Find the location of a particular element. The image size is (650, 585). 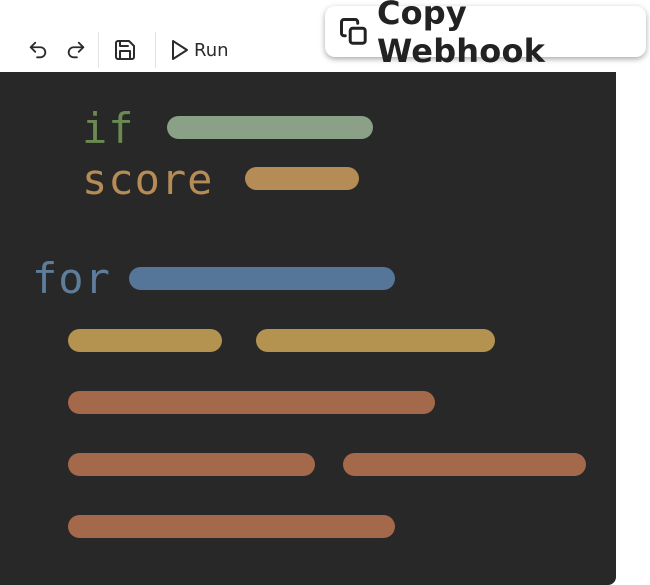

keyword-if: if is located at coordinates (108, 128).